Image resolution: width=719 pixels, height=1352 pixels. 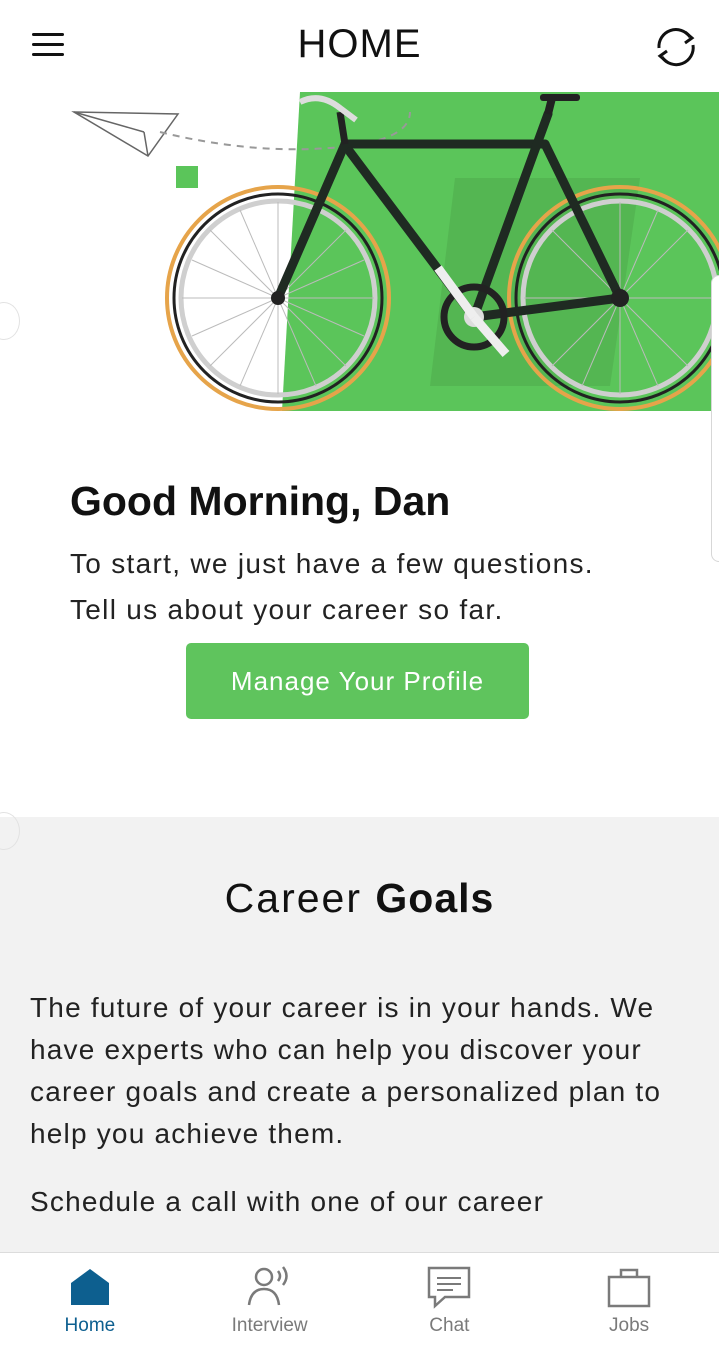 I want to click on bottom-tab-bar: Home Interview Chat Jobs, so click(x=359, y=1302).